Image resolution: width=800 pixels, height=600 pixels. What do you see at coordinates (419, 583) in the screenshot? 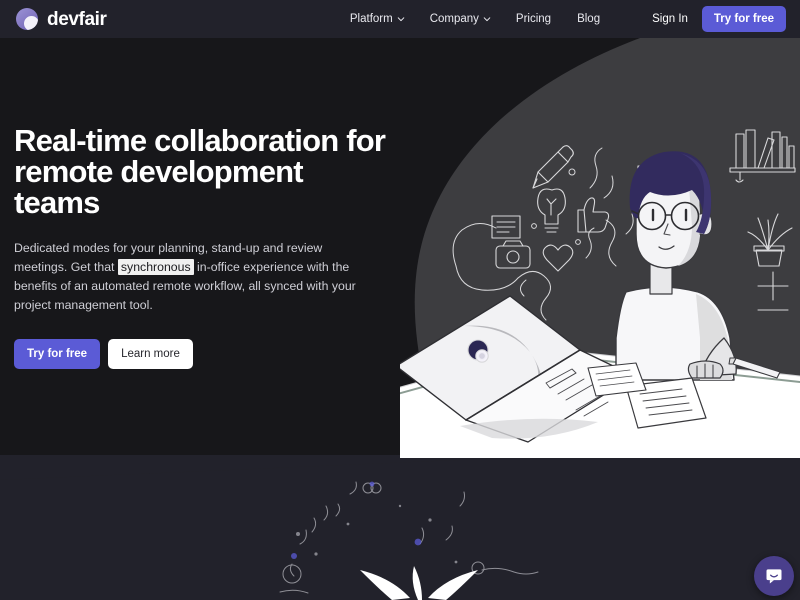
I see `wing-shapes` at bounding box center [419, 583].